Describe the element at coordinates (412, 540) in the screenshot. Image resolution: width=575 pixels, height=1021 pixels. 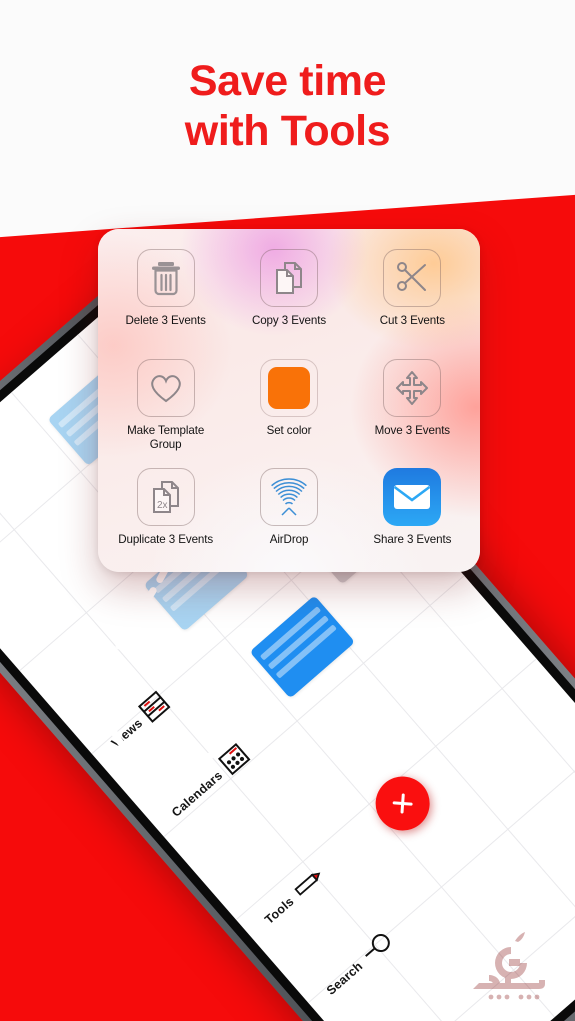
I see `tool-label: Share 3 Events` at that location.